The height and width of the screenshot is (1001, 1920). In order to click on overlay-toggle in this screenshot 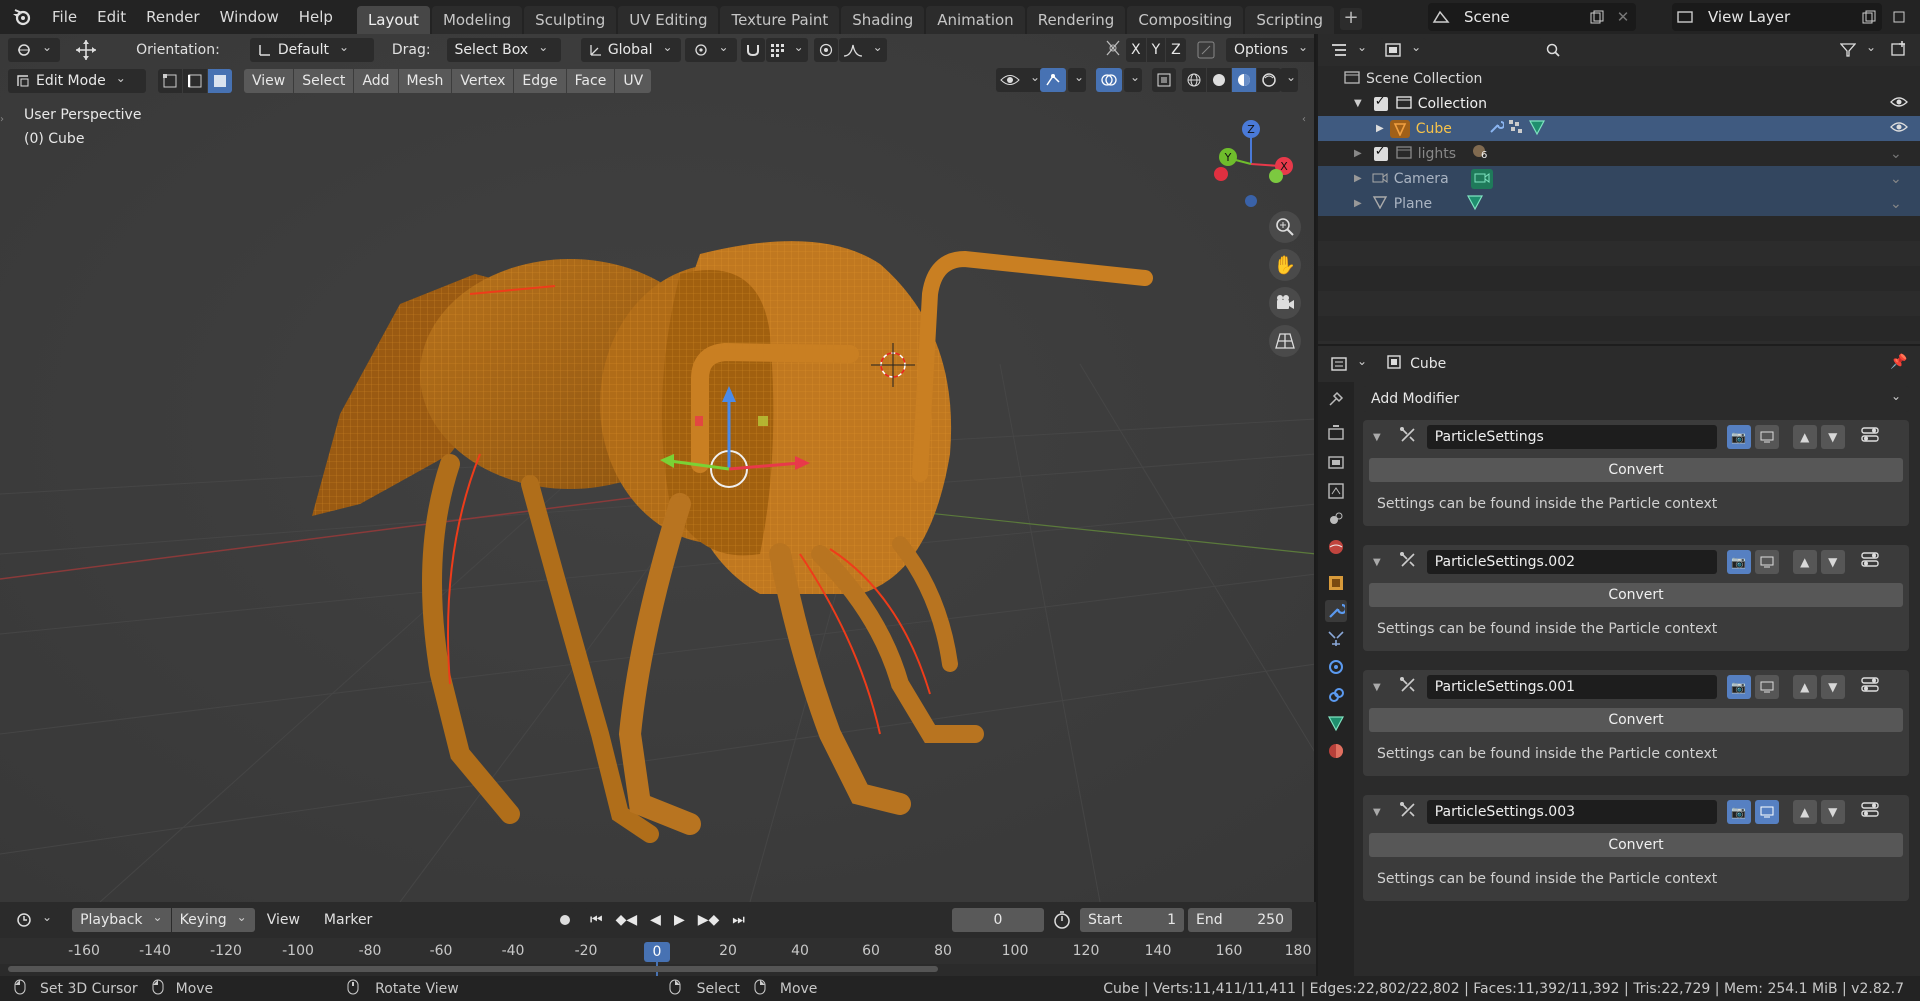, I will do `click(1109, 80)`.